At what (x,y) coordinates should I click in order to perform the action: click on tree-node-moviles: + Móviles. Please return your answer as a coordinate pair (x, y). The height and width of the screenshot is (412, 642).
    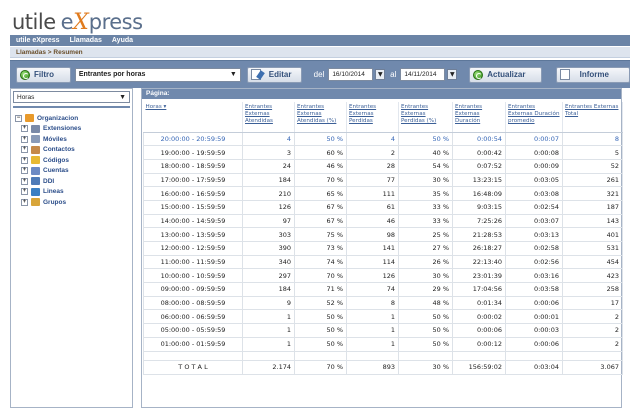
    Looking at the image, I should click on (73, 139).